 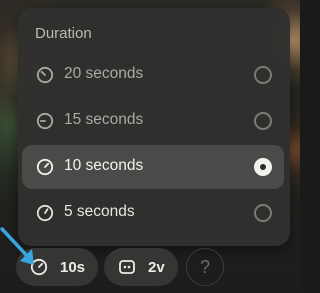 I want to click on option-5-seconds: 5 seconds, so click(x=153, y=213).